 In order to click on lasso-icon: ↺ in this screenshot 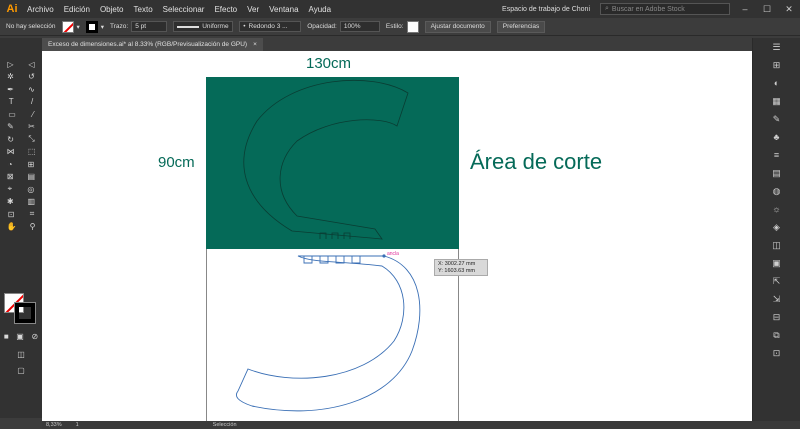, I will do `click(31, 76)`.